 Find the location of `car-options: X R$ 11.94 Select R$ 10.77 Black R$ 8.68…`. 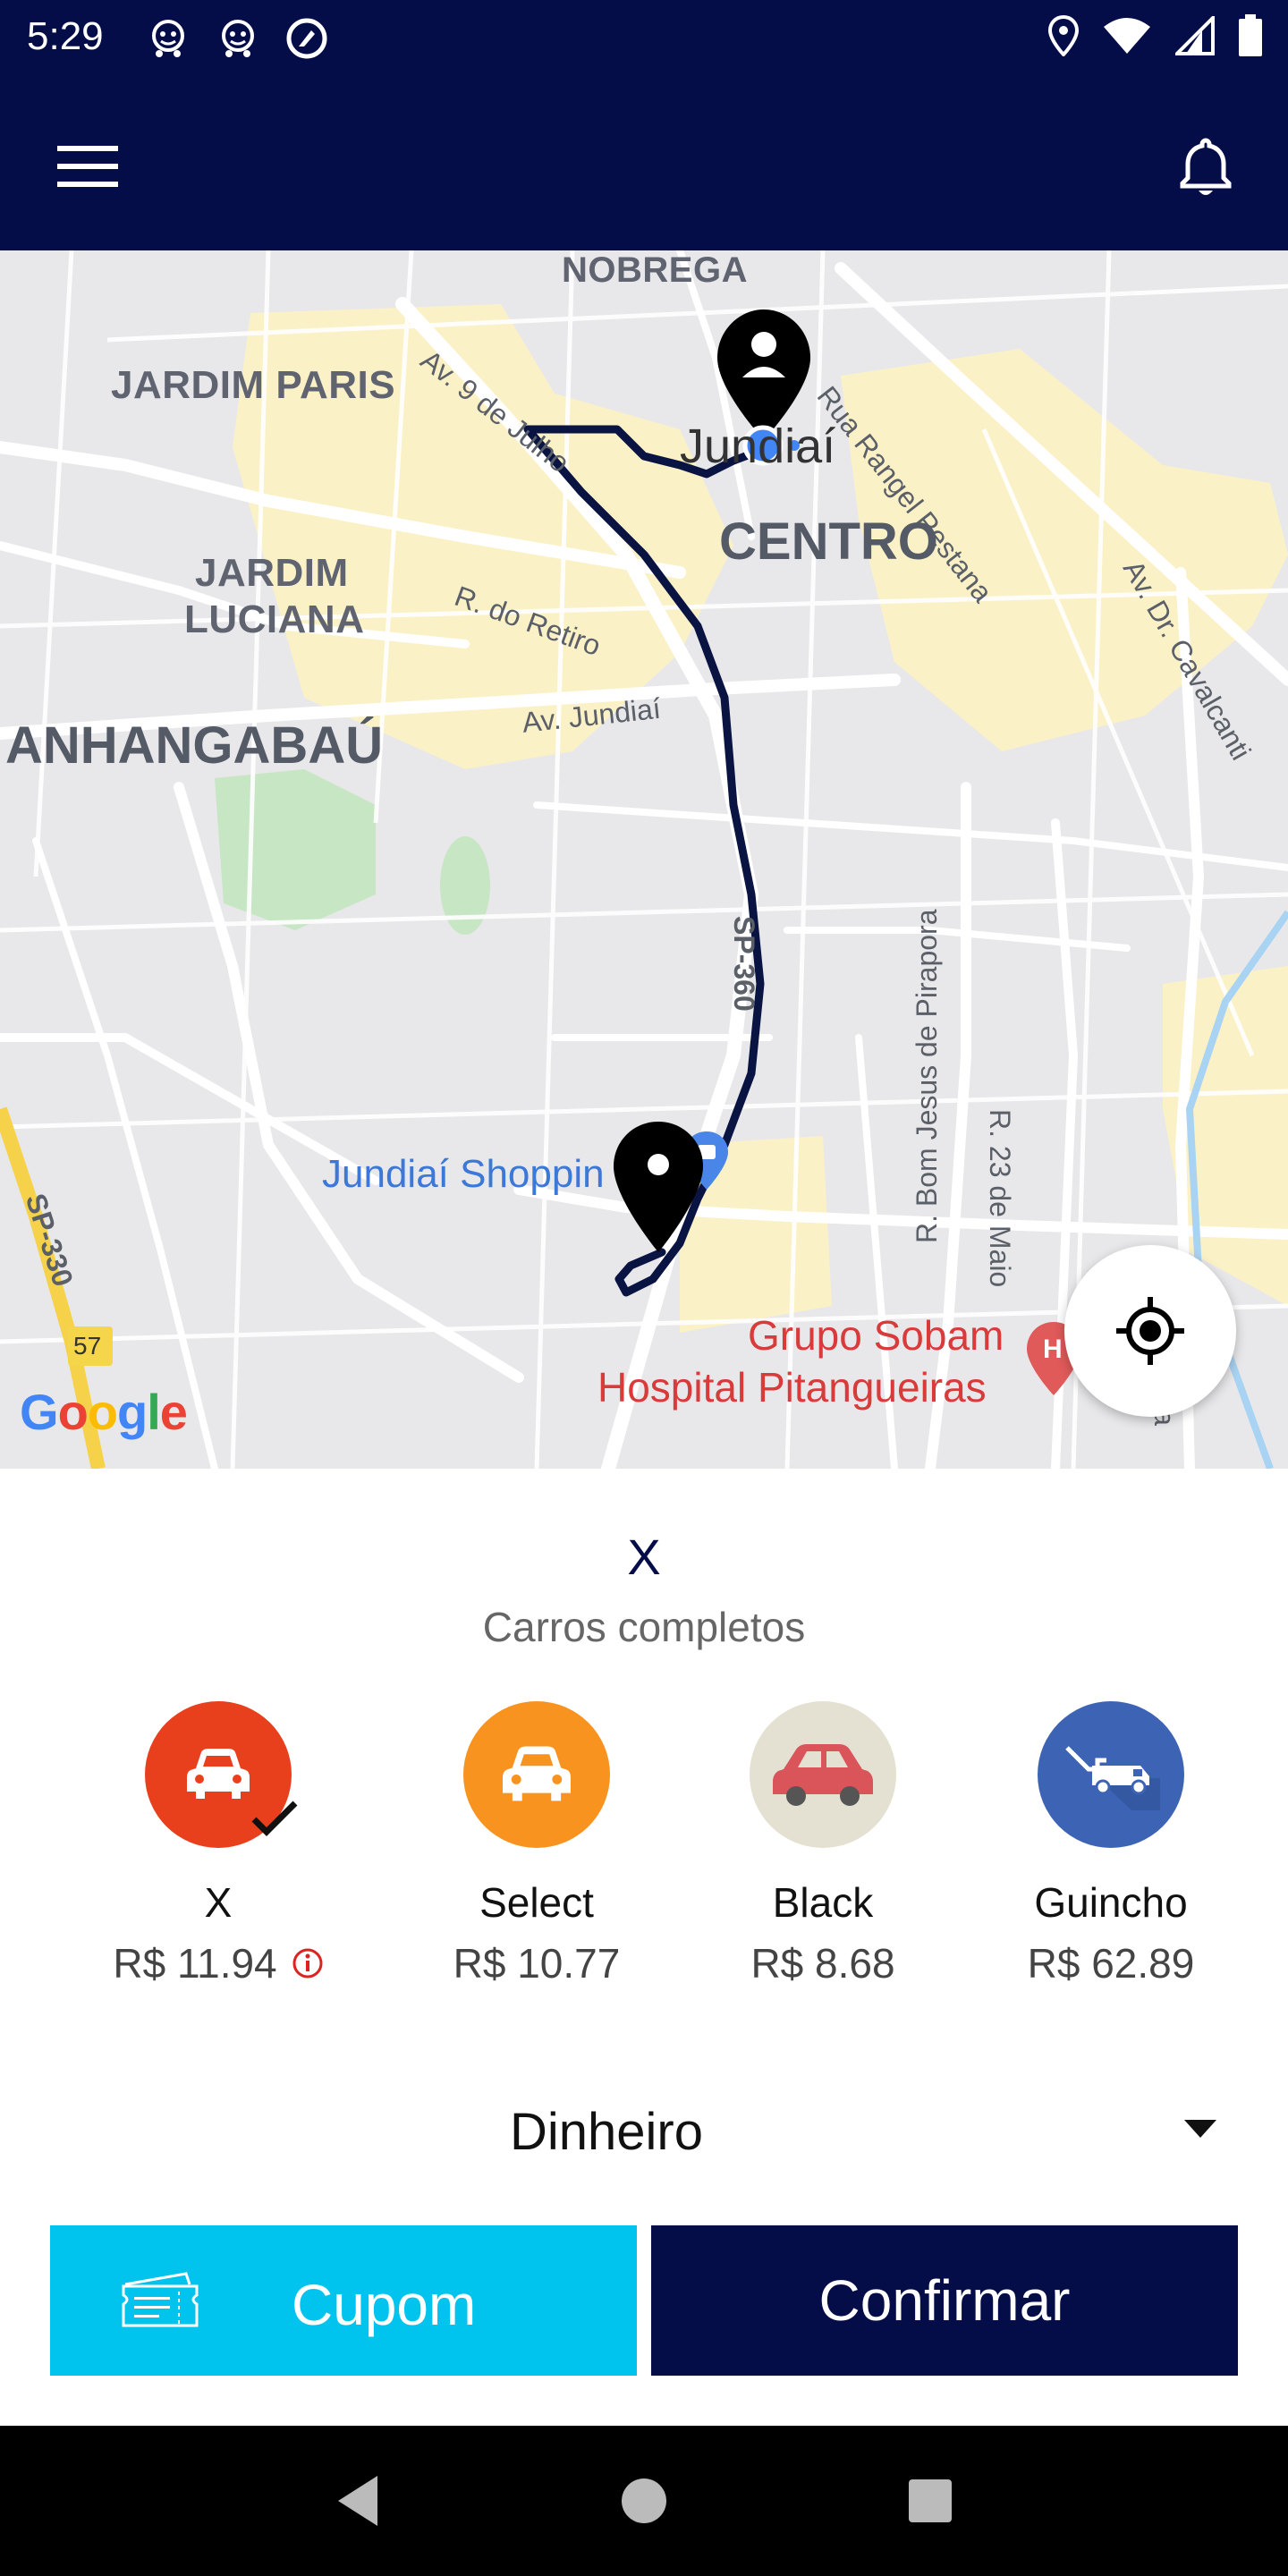

car-options: X R$ 11.94 Select R$ 10.77 Black R$ 8.68… is located at coordinates (644, 1871).